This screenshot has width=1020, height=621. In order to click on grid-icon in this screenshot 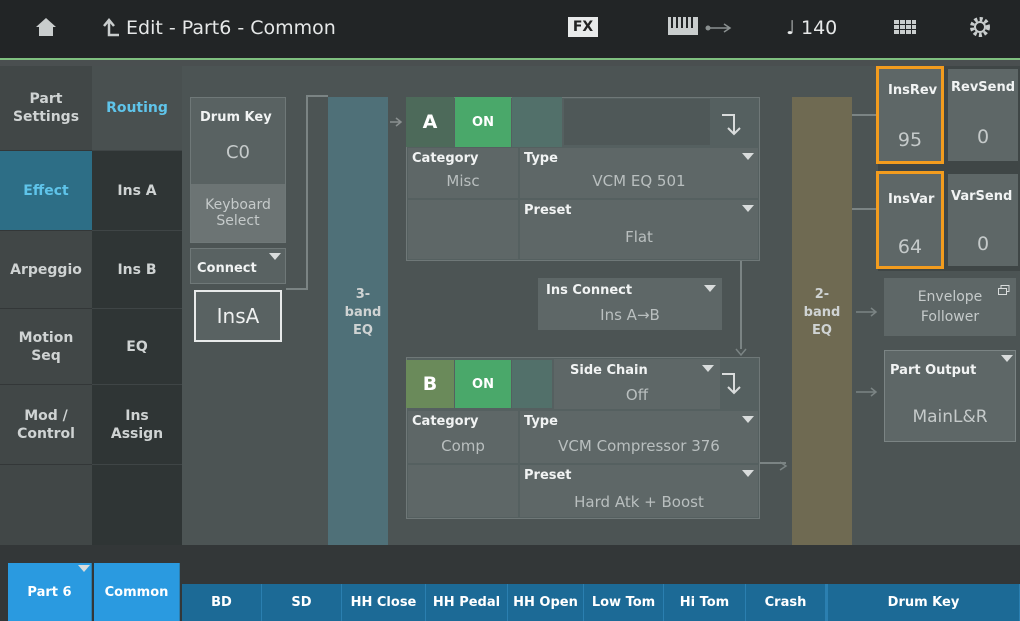, I will do `click(905, 31)`.